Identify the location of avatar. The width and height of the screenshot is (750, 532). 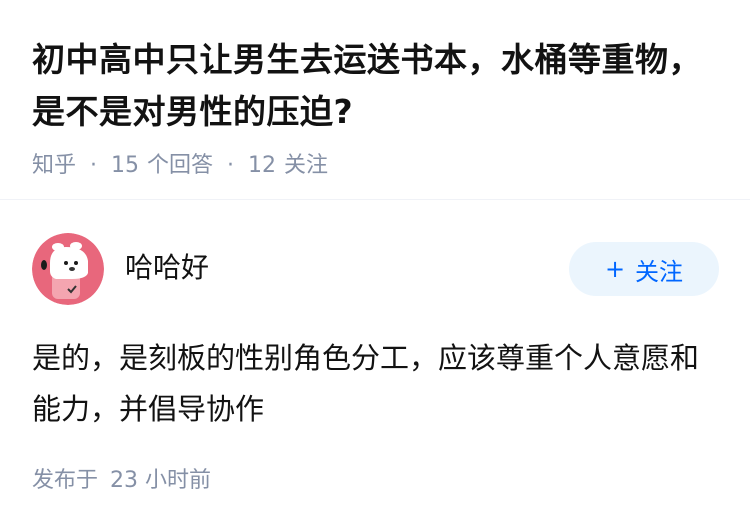
(68, 269).